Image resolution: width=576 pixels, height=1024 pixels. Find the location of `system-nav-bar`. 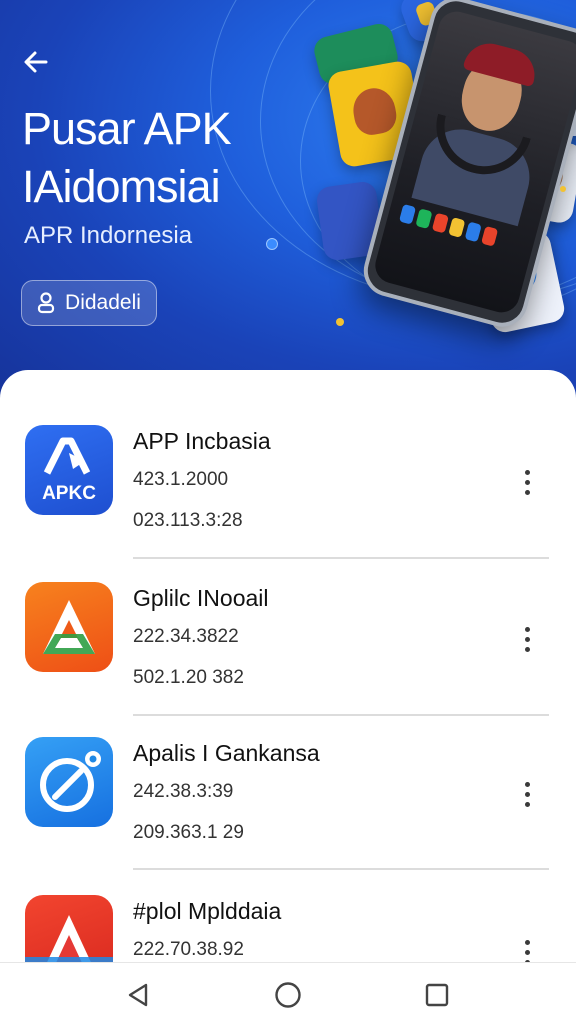

system-nav-bar is located at coordinates (288, 993).